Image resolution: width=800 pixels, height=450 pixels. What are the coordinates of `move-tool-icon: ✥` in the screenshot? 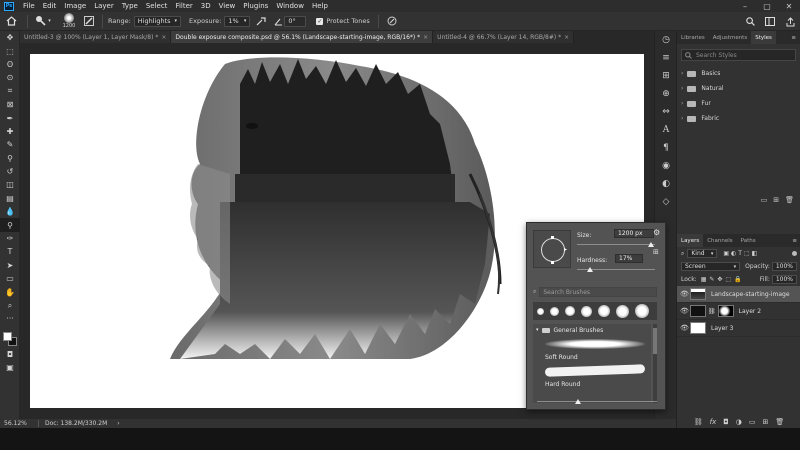 It's located at (10, 37).